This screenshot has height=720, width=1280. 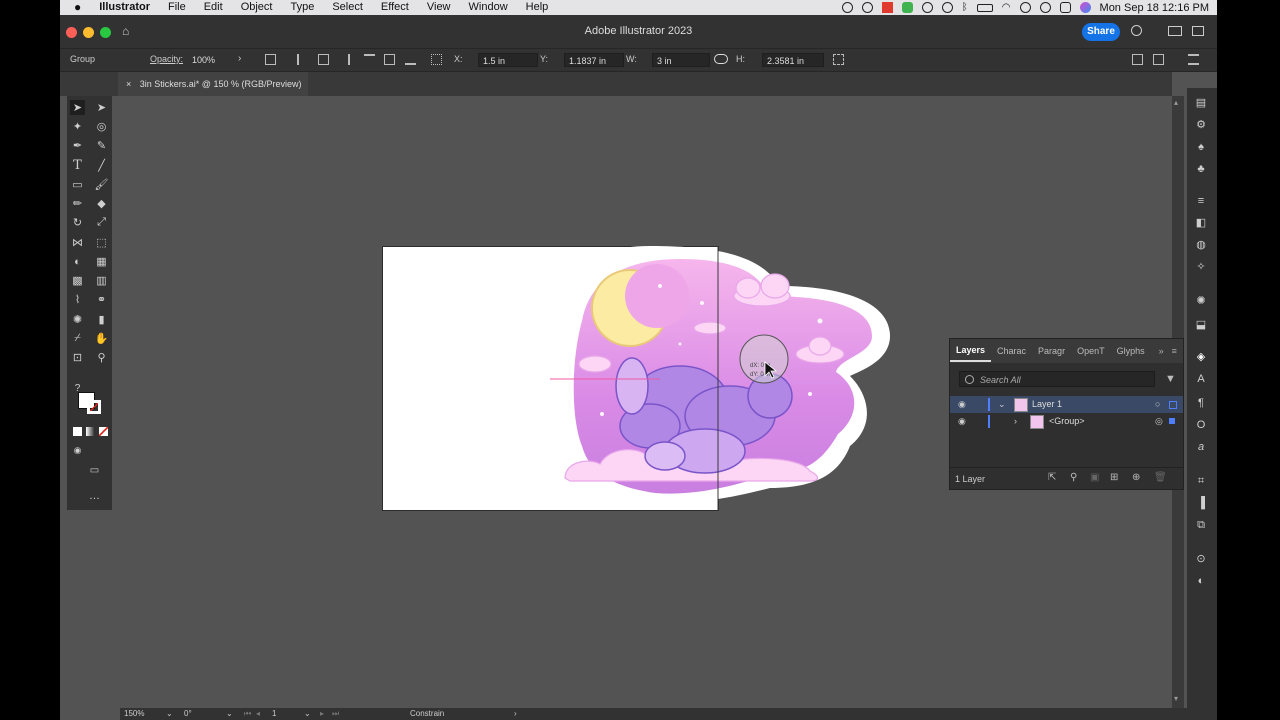 What do you see at coordinates (344, 59) in the screenshot?
I see `align-right-icon` at bounding box center [344, 59].